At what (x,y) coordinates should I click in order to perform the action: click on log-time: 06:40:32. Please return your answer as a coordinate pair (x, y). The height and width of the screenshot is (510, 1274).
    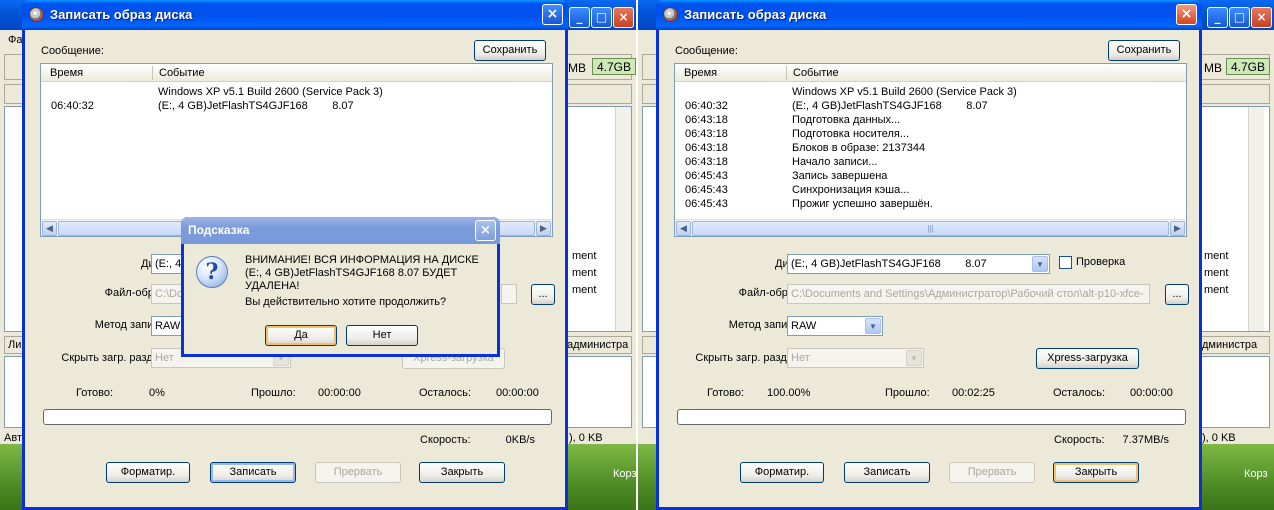
    Looking at the image, I should click on (72, 106).